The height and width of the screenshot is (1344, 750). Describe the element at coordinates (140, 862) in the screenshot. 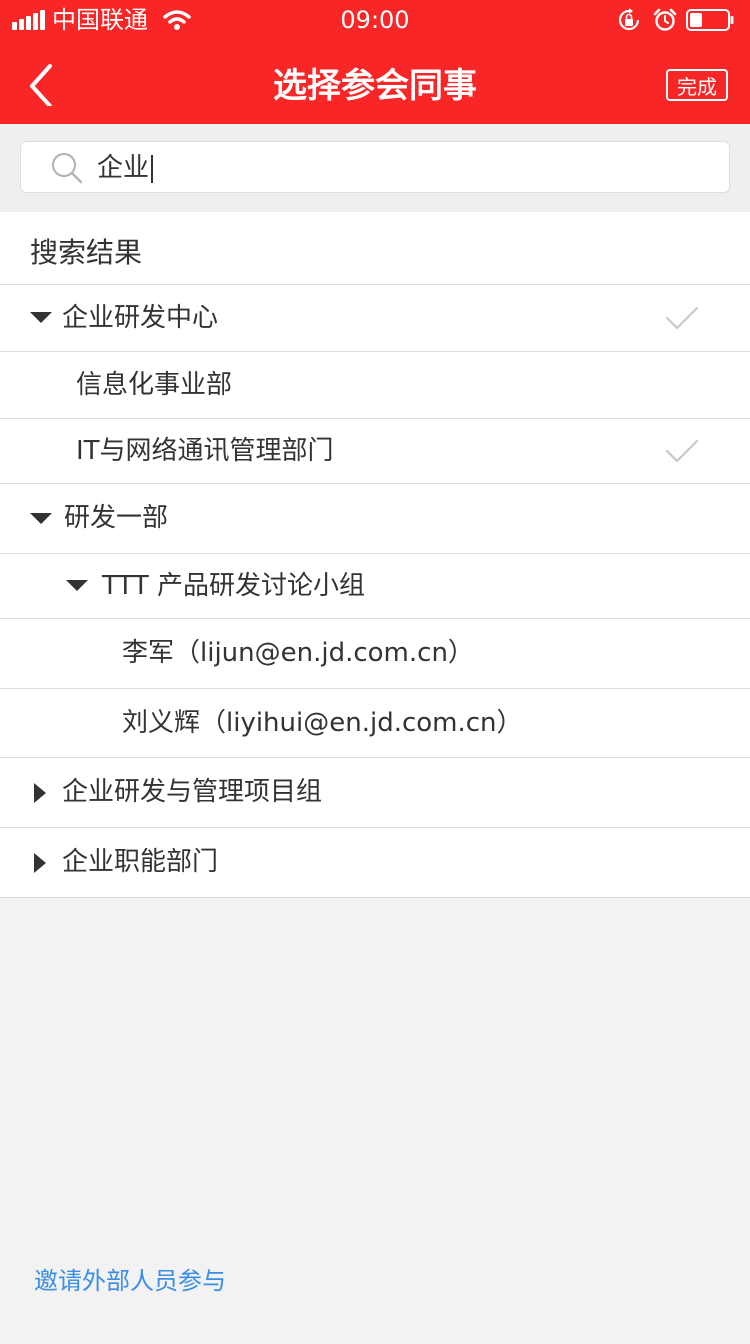

I see `result-row-label: 企业职能部门` at that location.